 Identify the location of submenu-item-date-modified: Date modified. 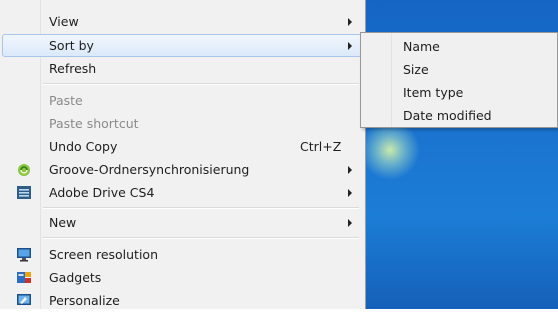
(459, 115).